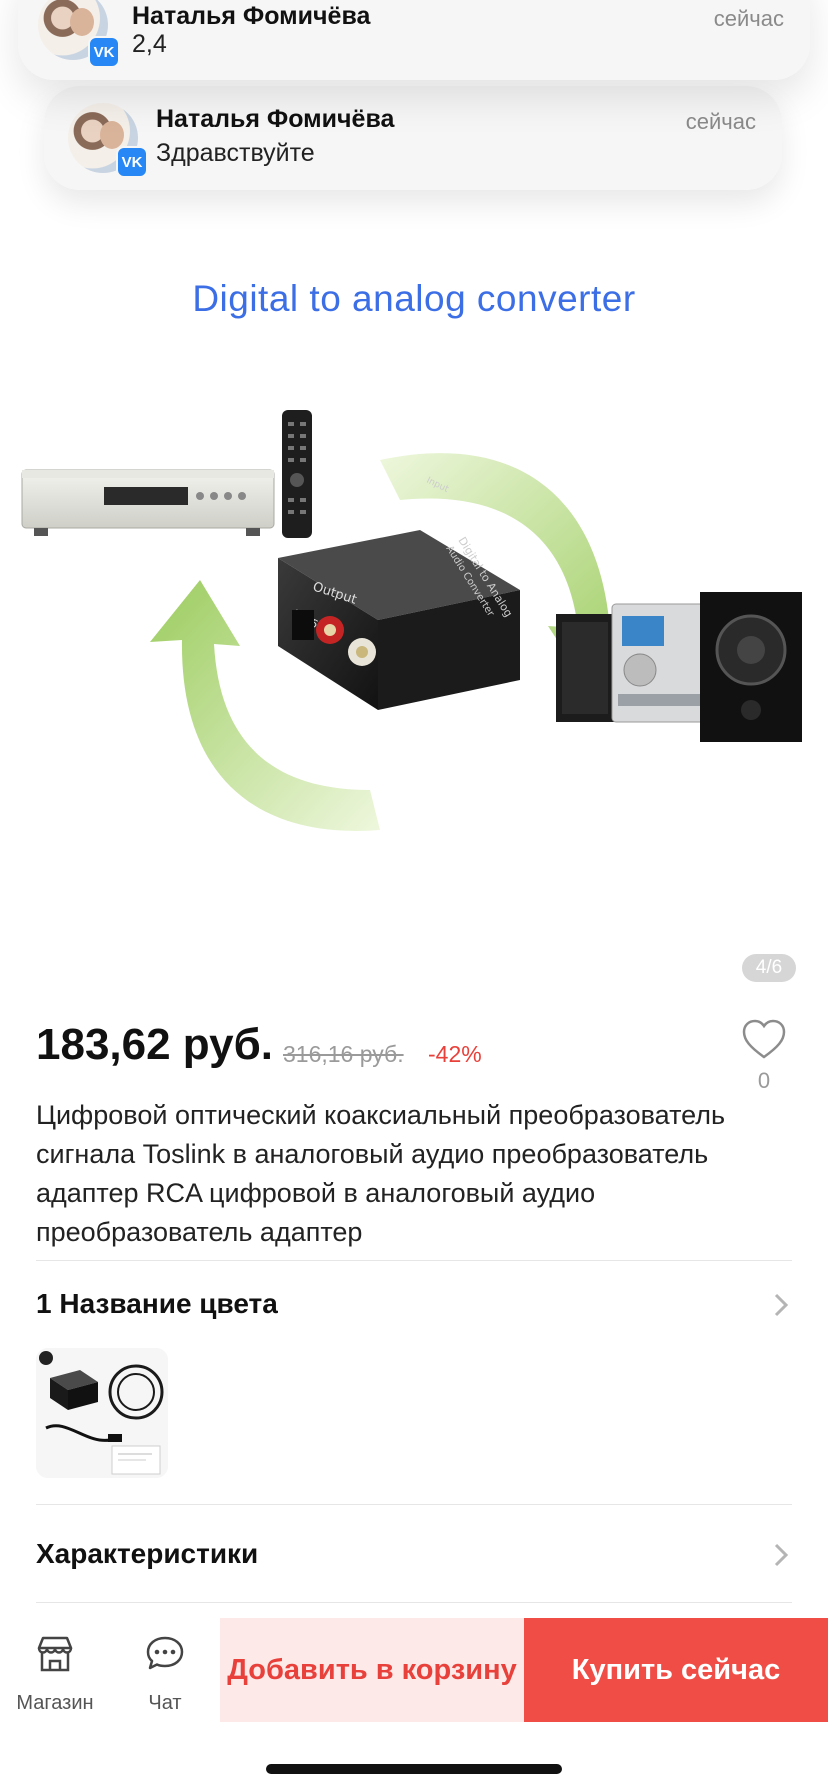  I want to click on buy-now-button: Купить сейчас, so click(676, 1670).